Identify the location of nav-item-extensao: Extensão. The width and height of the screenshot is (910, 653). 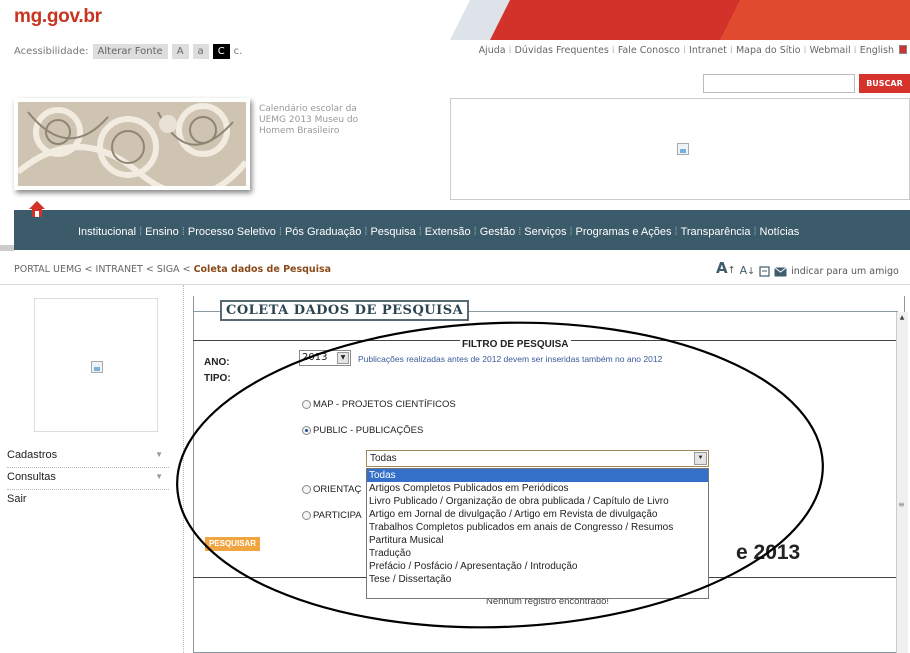
(448, 232).